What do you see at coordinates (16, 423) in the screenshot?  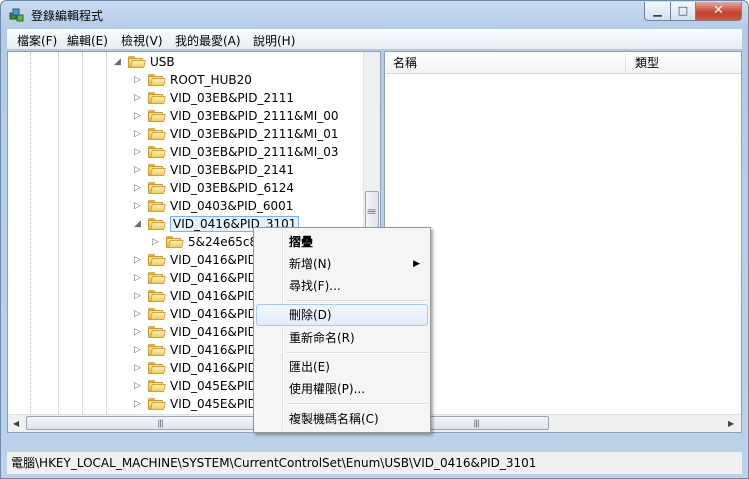 I see `scroll-left-icon: ◀` at bounding box center [16, 423].